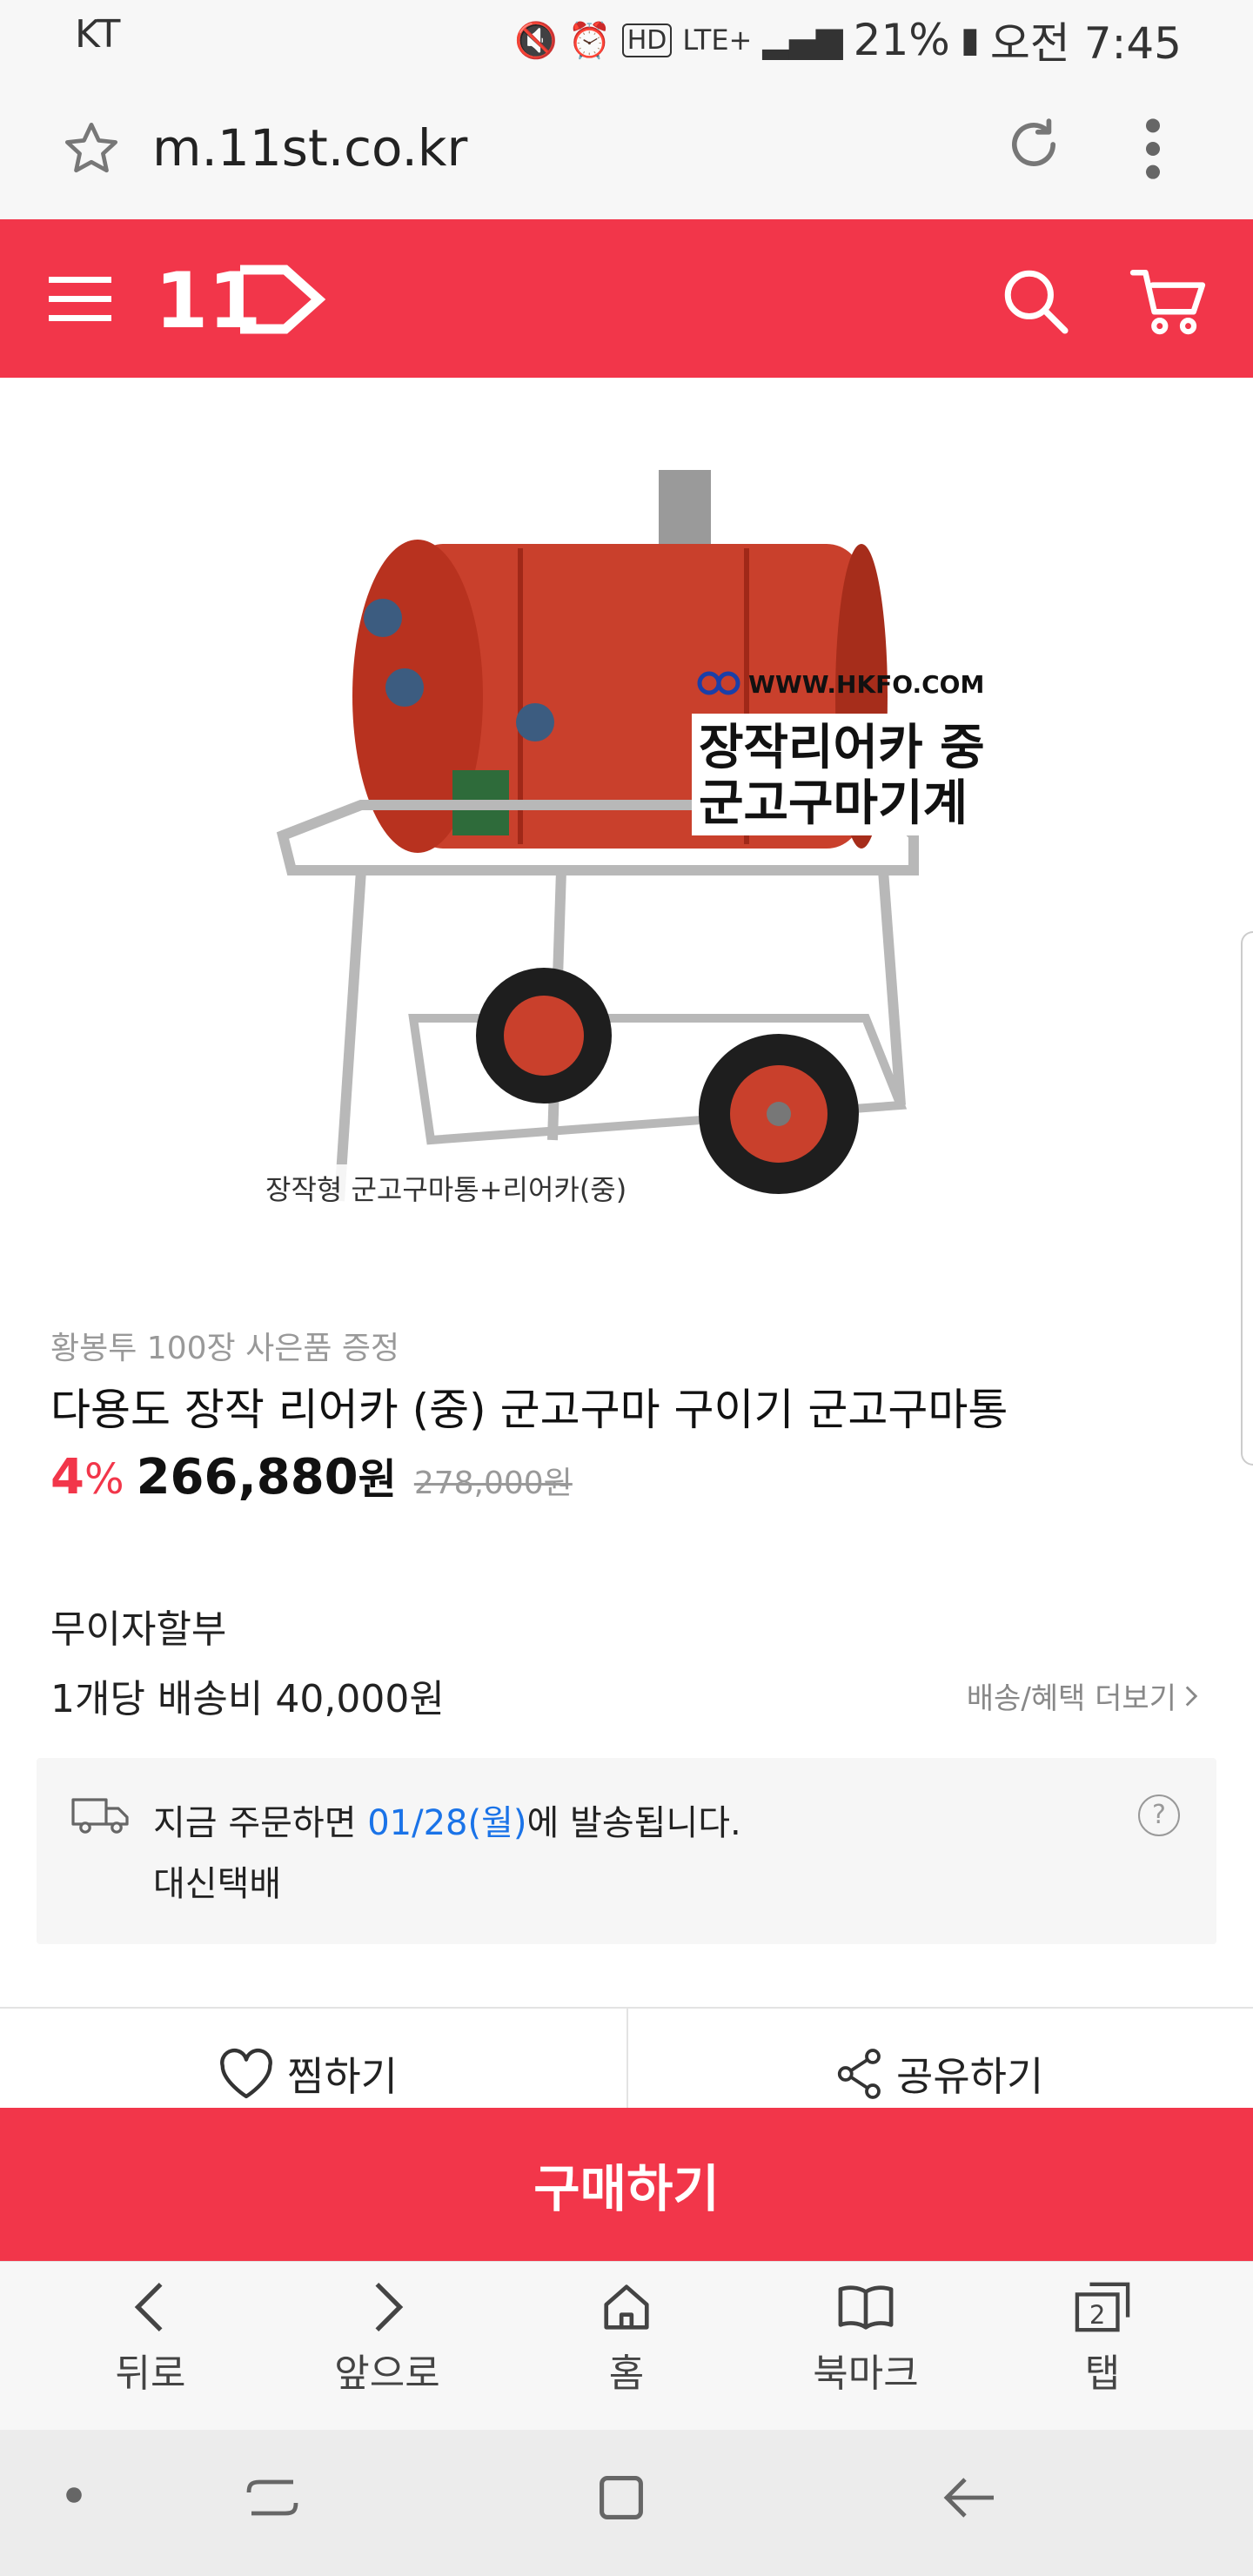  Describe the element at coordinates (260, 1823) in the screenshot. I see `delivery-prefix: 지금 주문하면` at that location.